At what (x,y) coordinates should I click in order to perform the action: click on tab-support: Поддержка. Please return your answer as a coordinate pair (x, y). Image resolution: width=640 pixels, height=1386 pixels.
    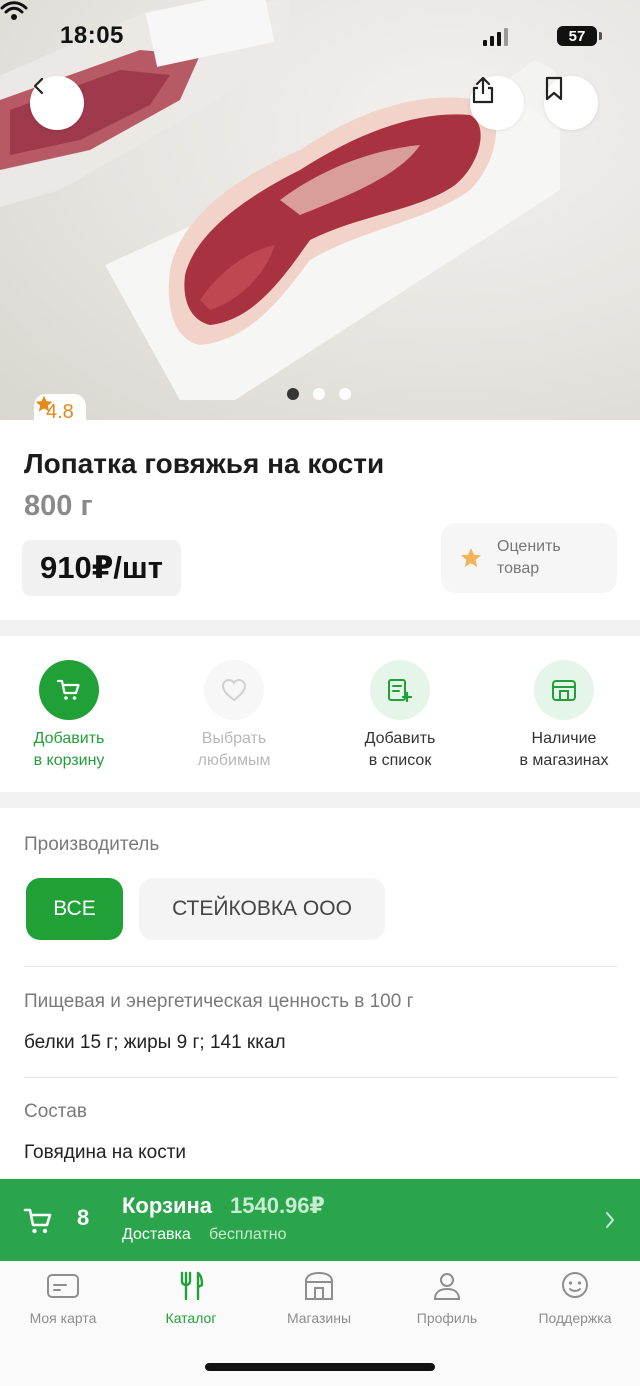
    Looking at the image, I should click on (575, 1298).